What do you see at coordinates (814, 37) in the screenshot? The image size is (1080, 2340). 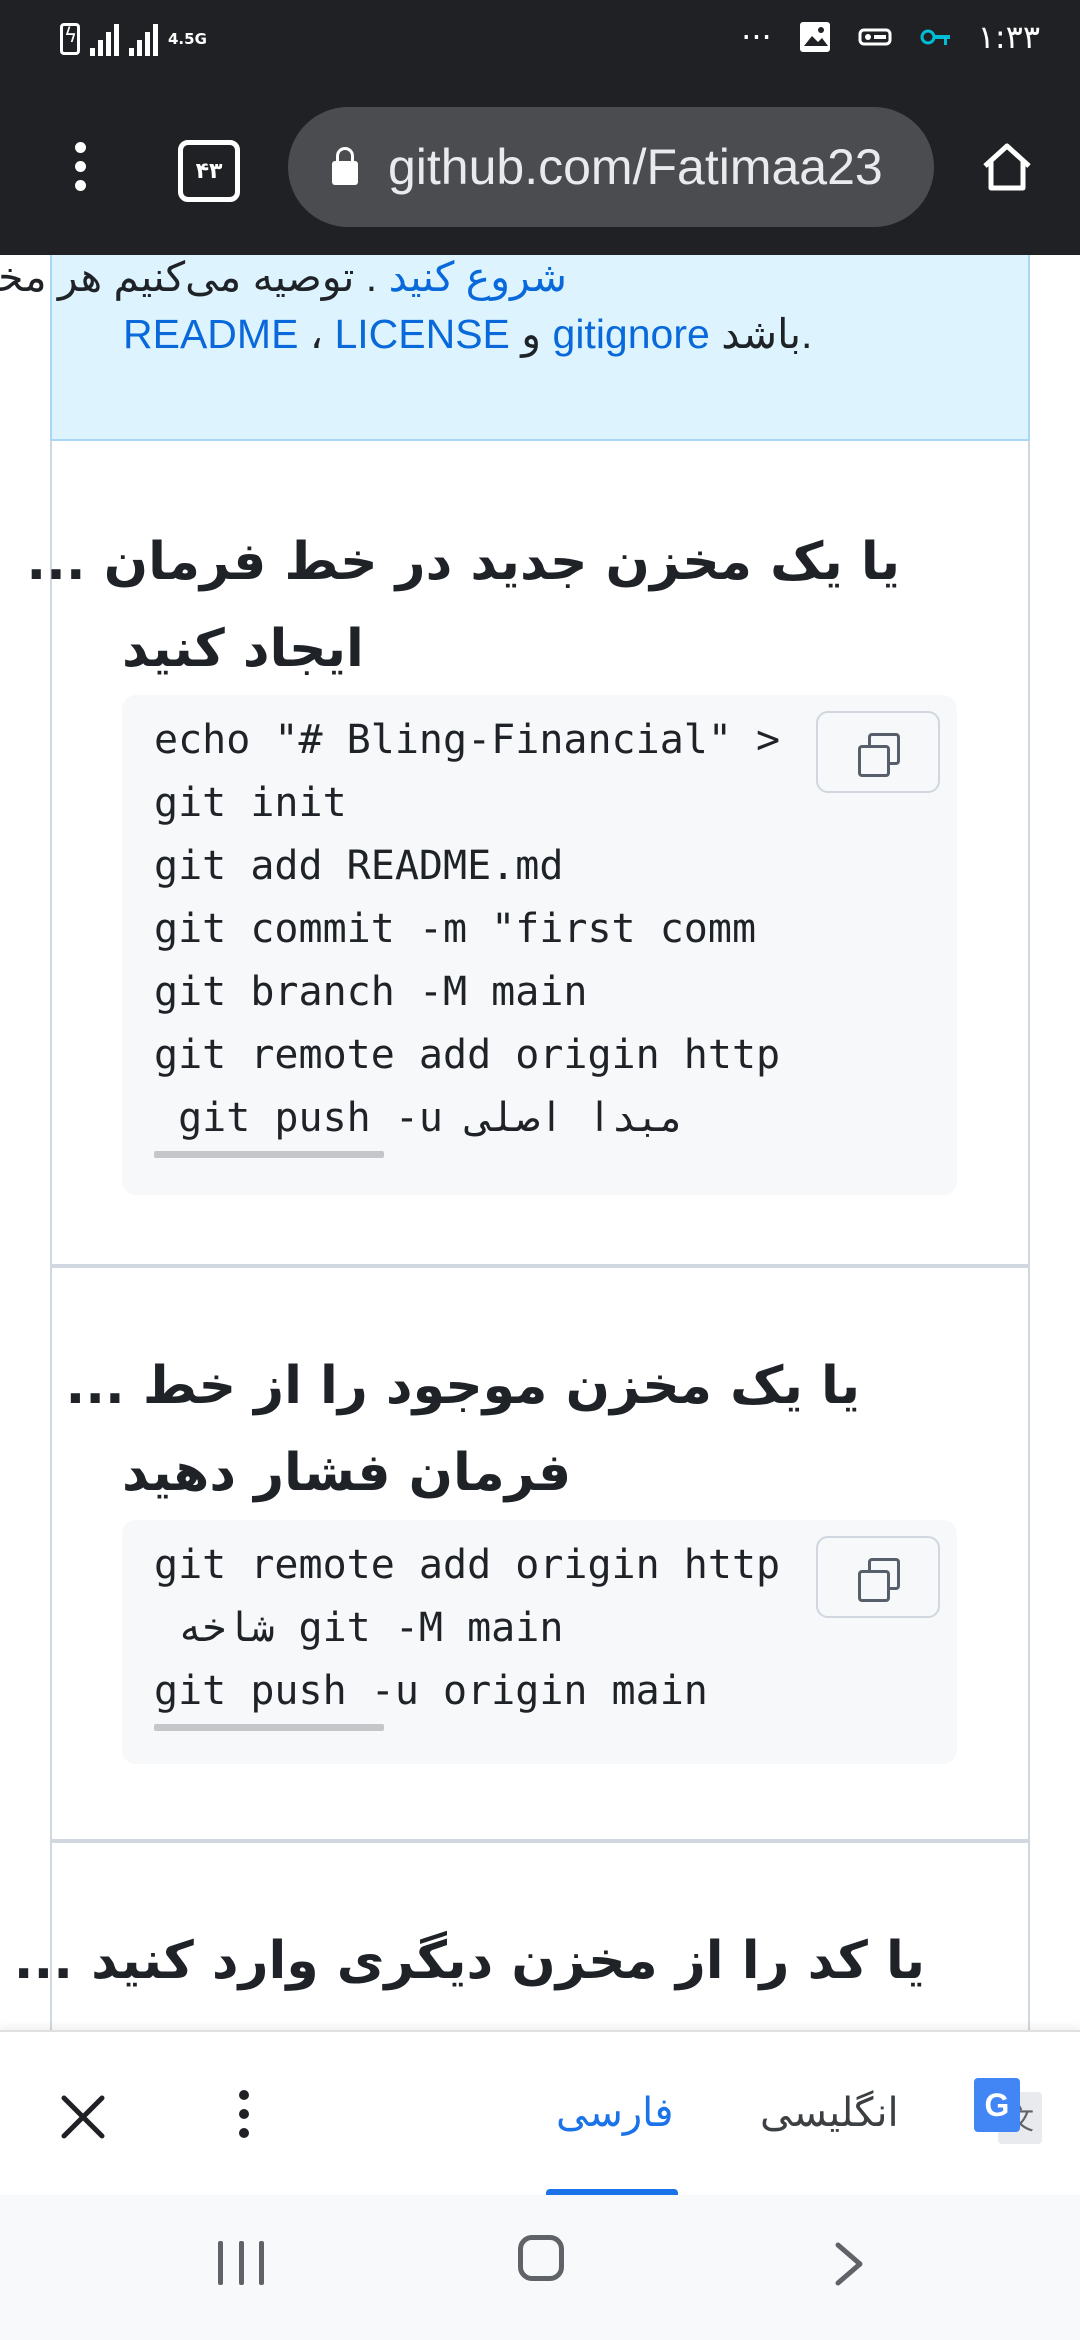 I see `image-icon` at bounding box center [814, 37].